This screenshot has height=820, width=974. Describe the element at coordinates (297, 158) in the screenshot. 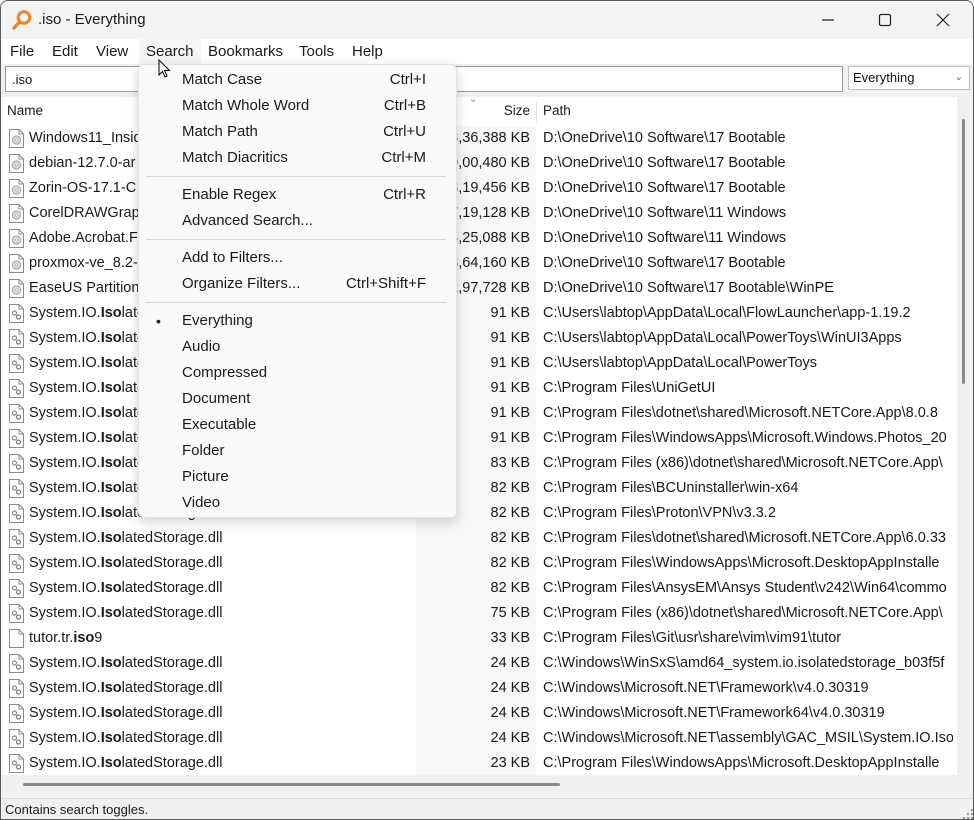

I see `menu-item-match-diacritics: Match Diacritics Ctrl+M` at that location.